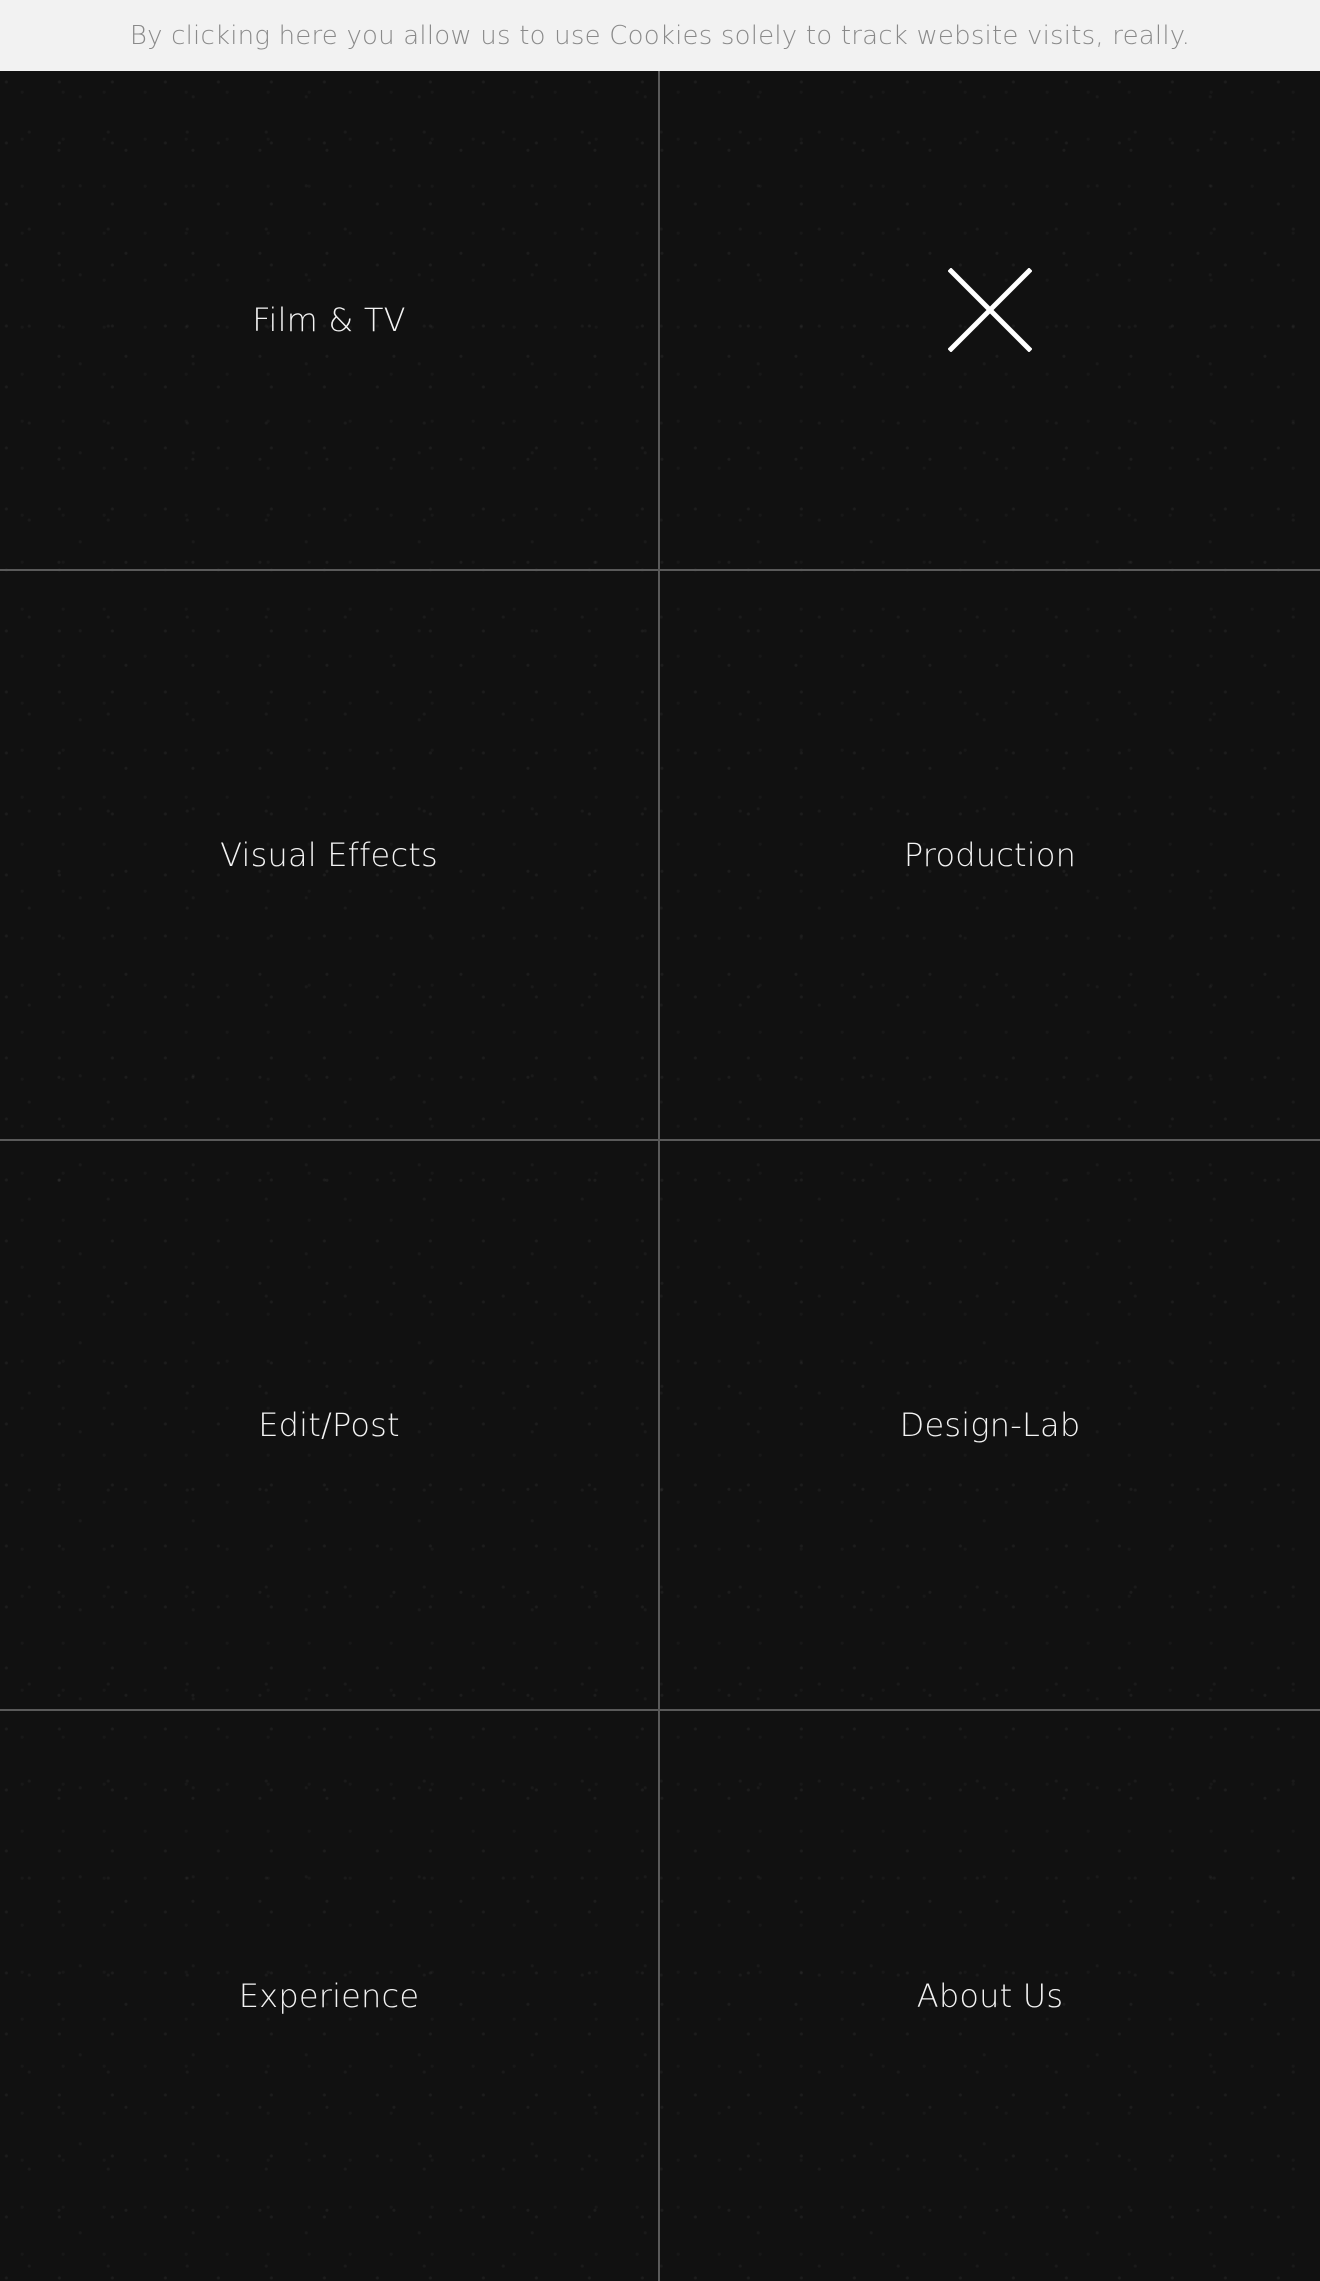  I want to click on menu-item-about-us: About Us, so click(990, 1996).